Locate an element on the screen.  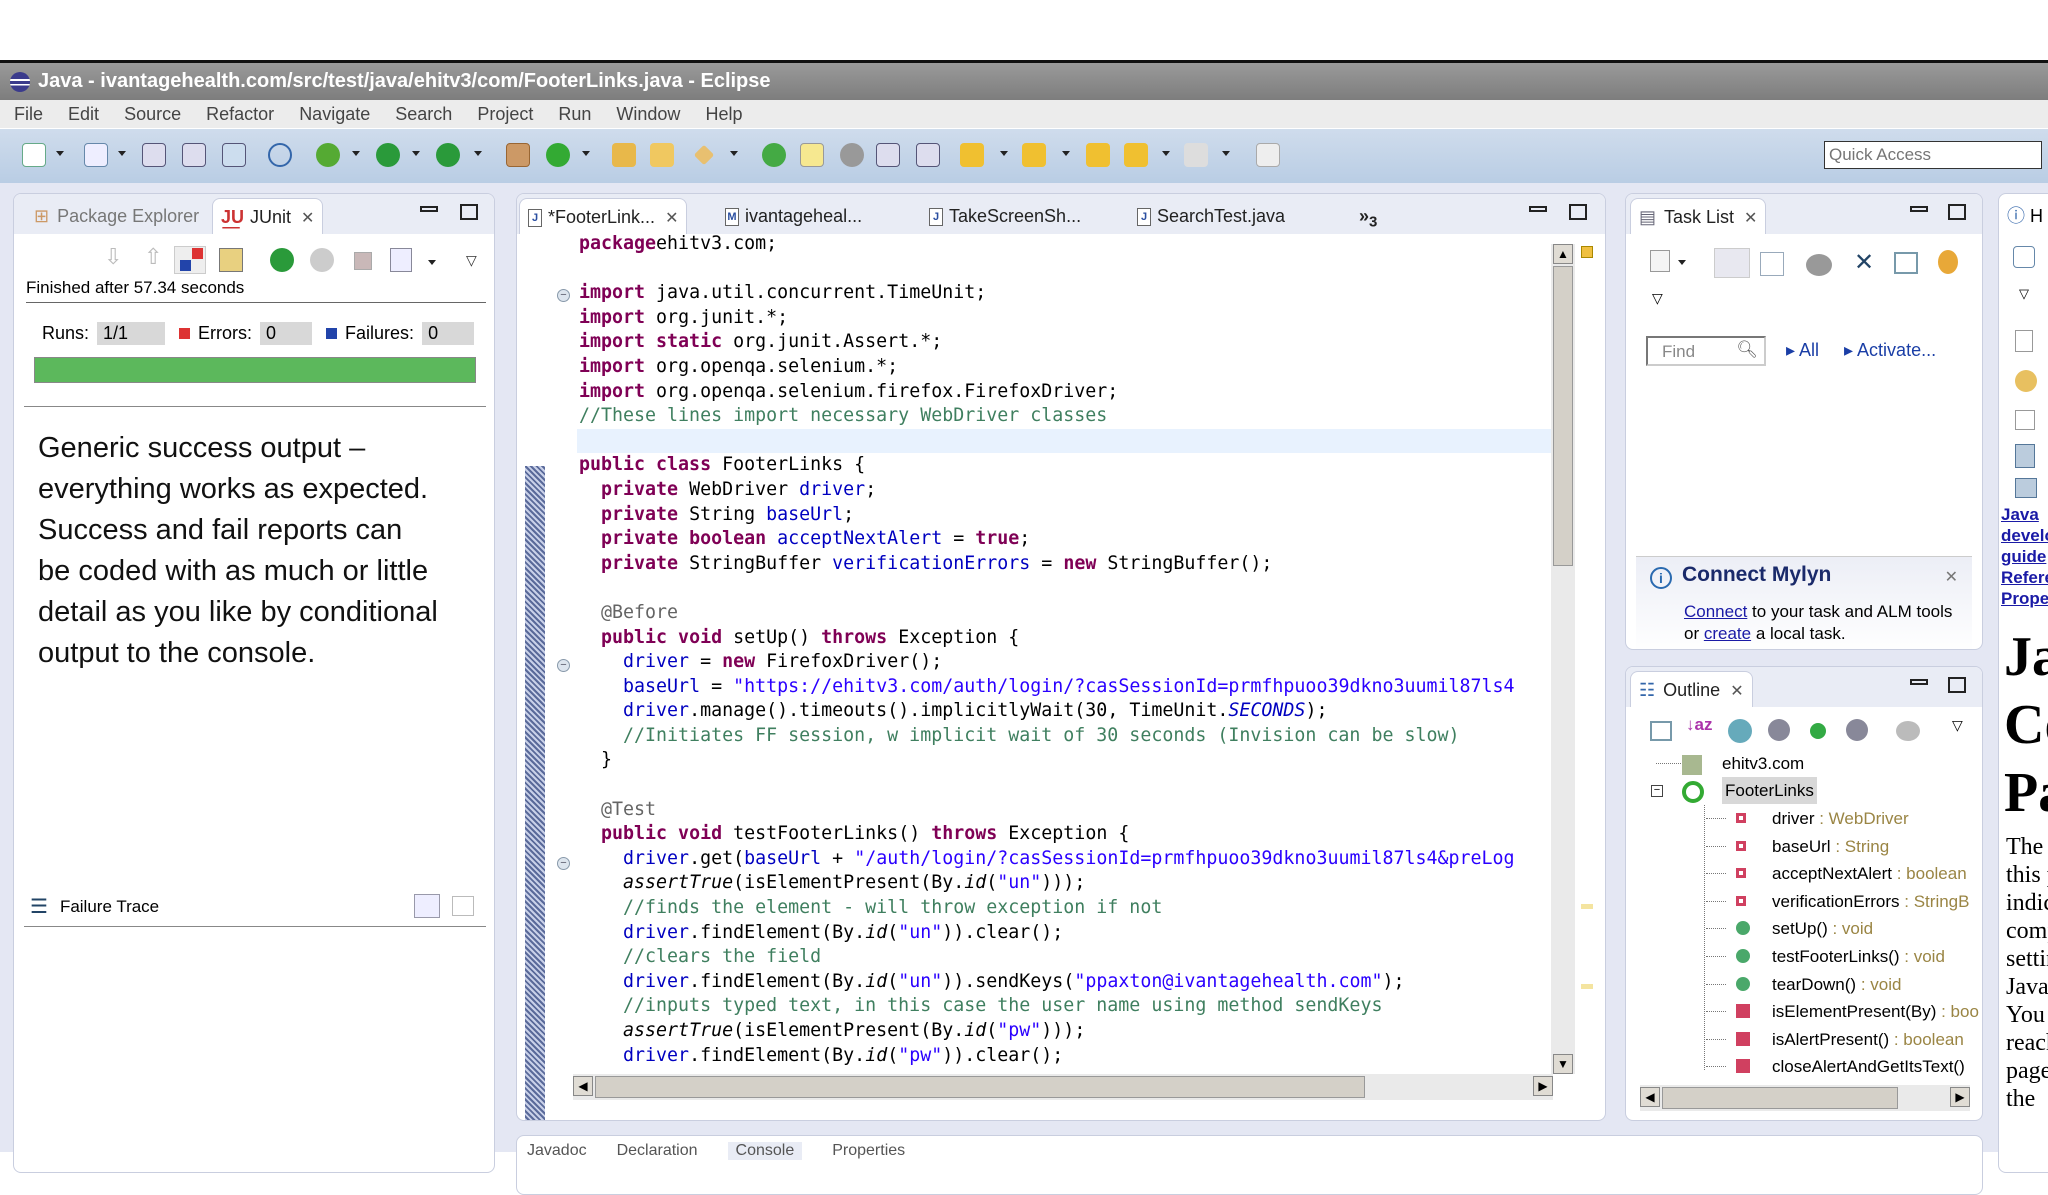
scroll-left-arrow: ◀ is located at coordinates (1650, 1097).